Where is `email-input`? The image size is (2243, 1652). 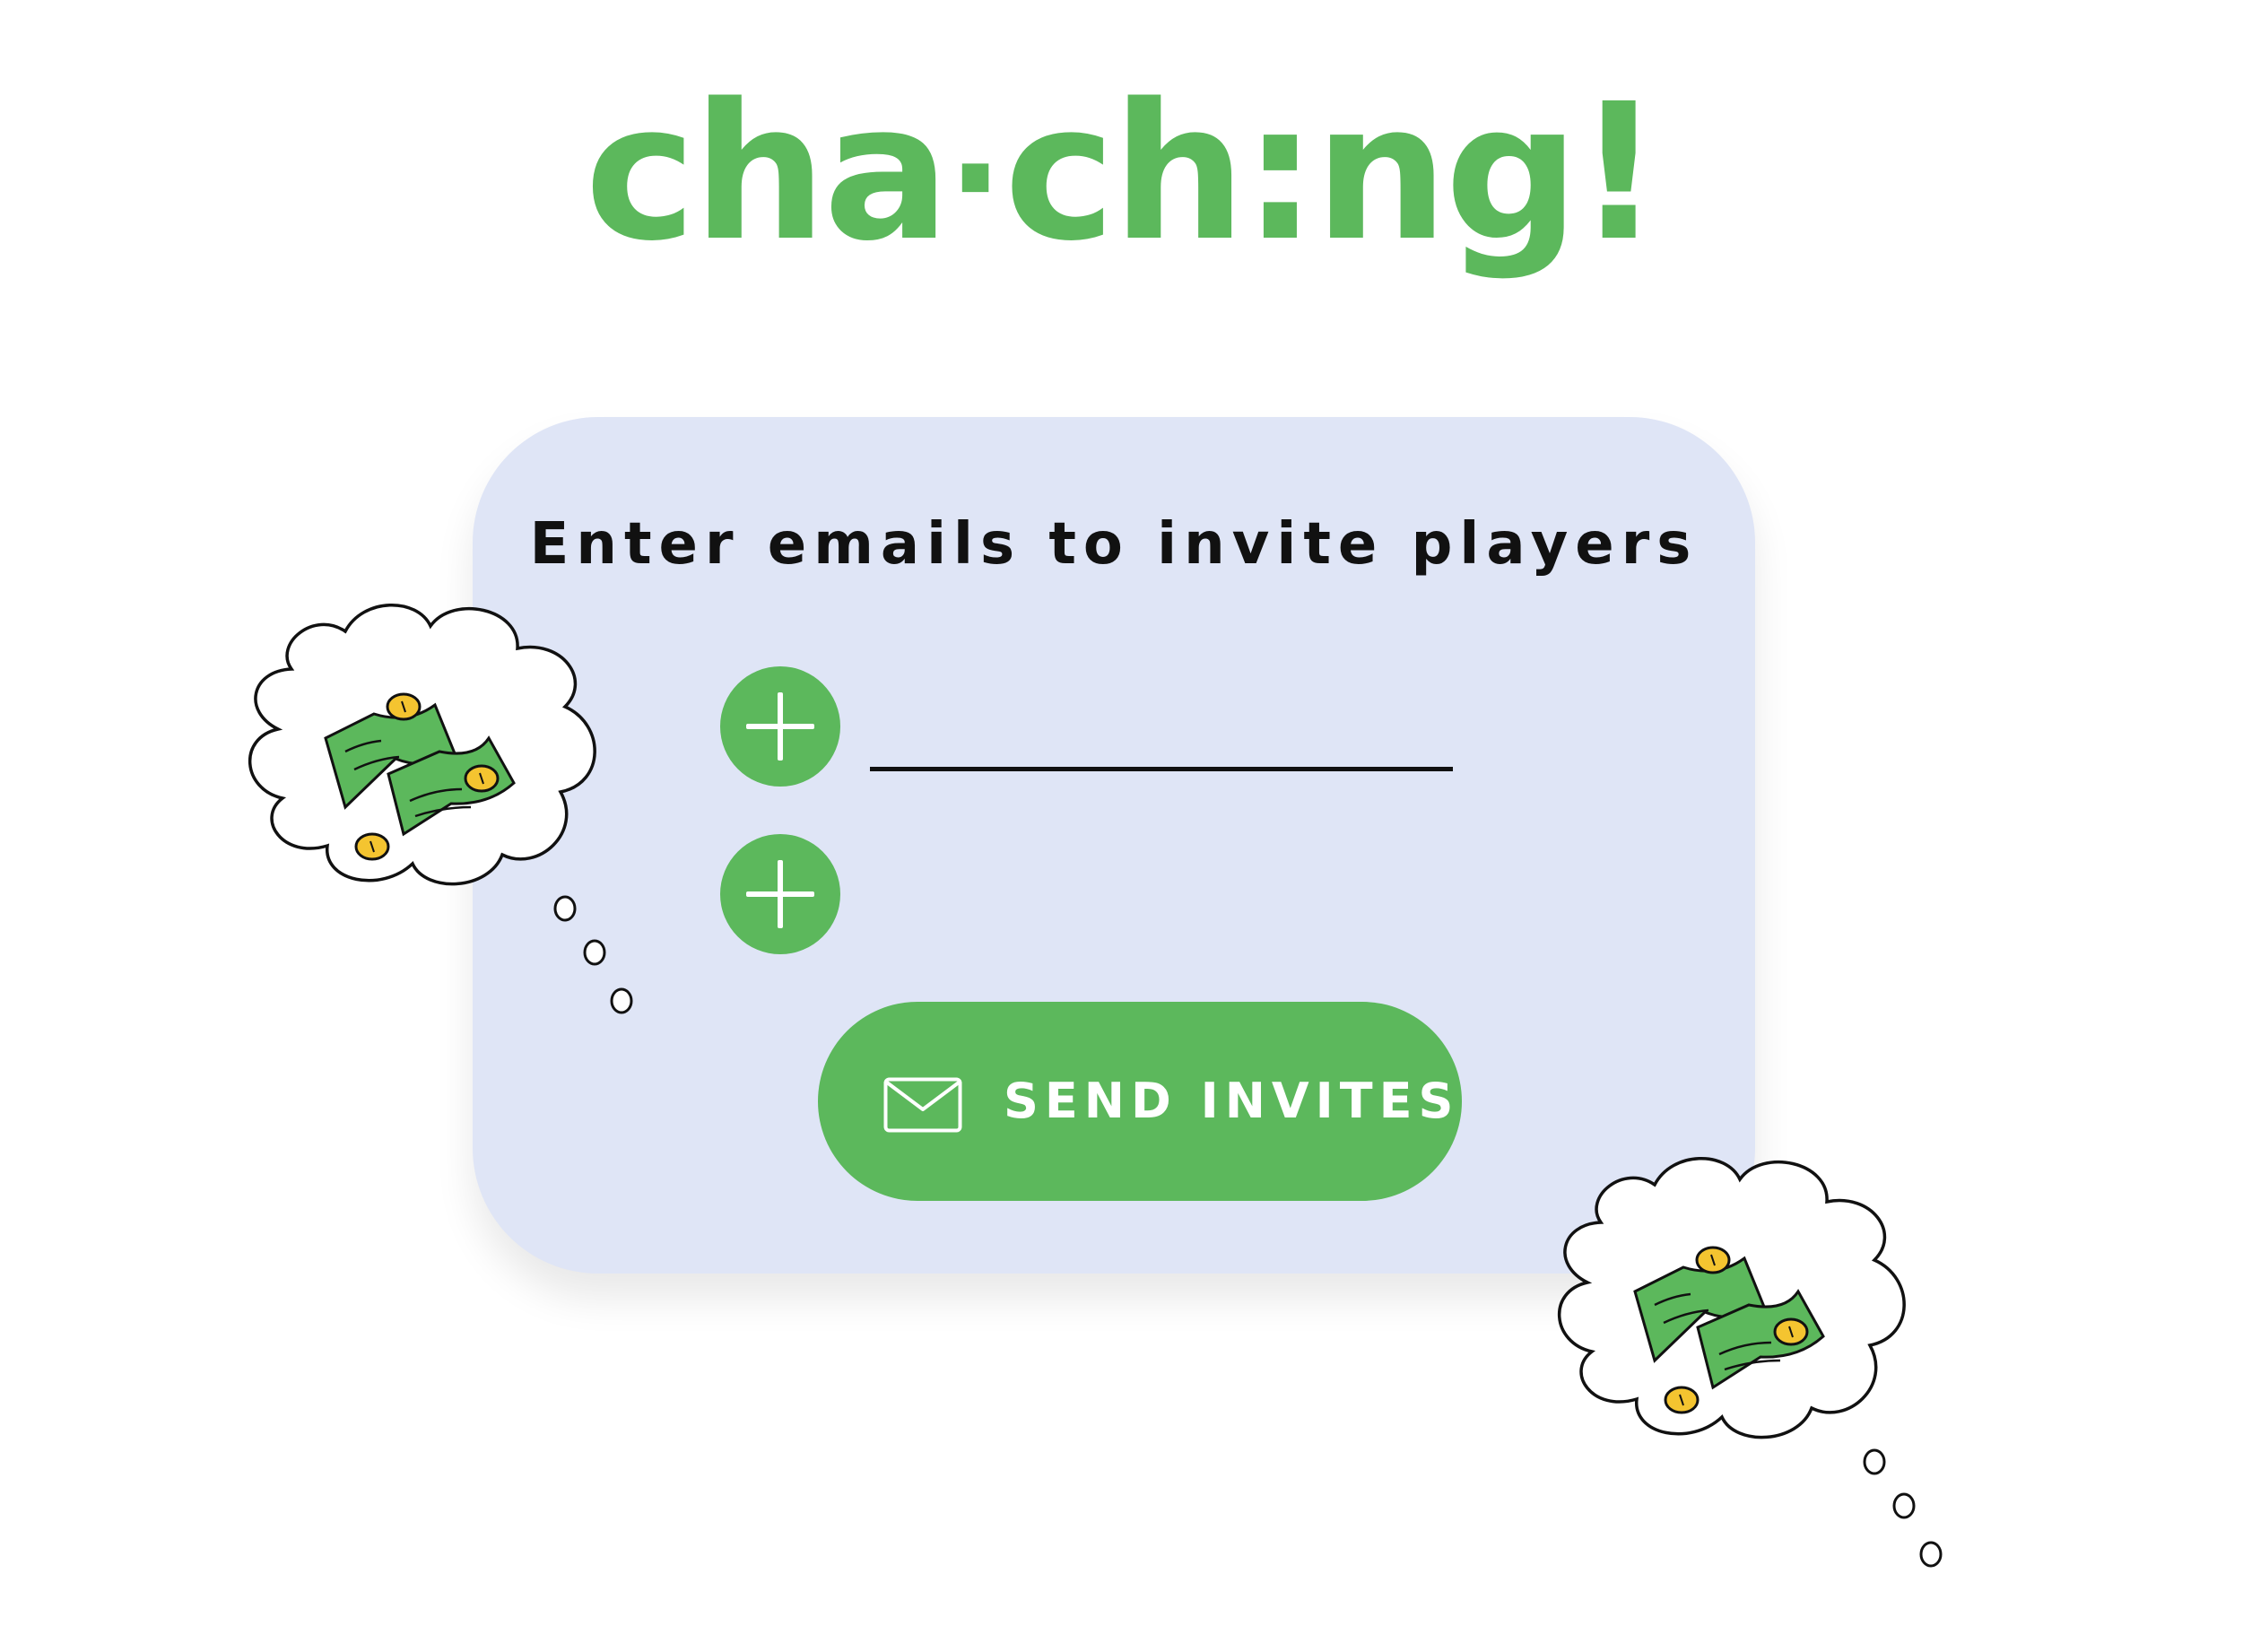
email-input is located at coordinates (1161, 740).